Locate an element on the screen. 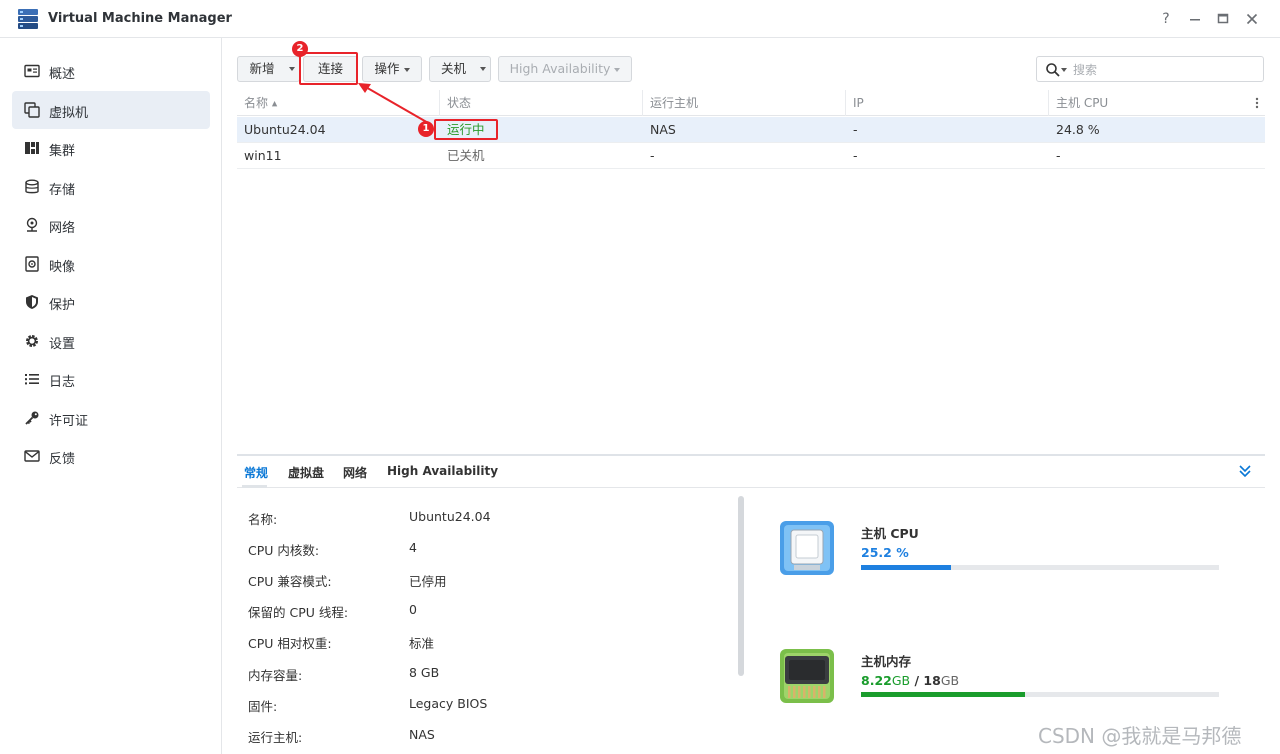 The width and height of the screenshot is (1280, 754). prop-value-cpu-cores: 4 is located at coordinates (413, 547).